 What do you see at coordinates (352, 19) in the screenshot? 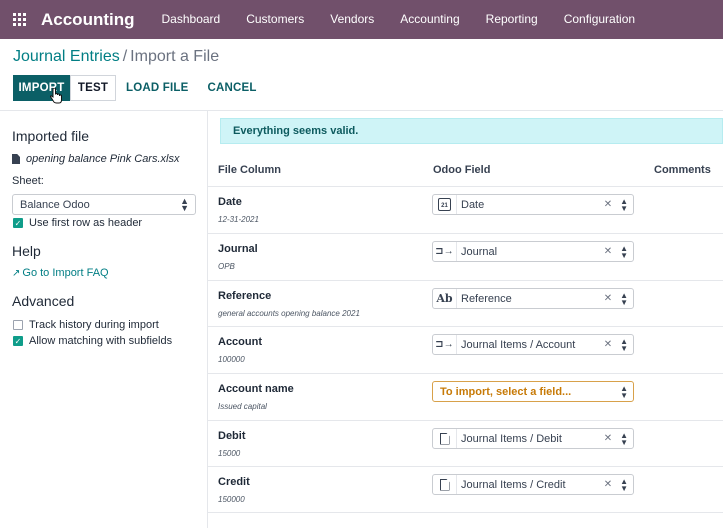
I see `menu-item-vendors: Vendors` at bounding box center [352, 19].